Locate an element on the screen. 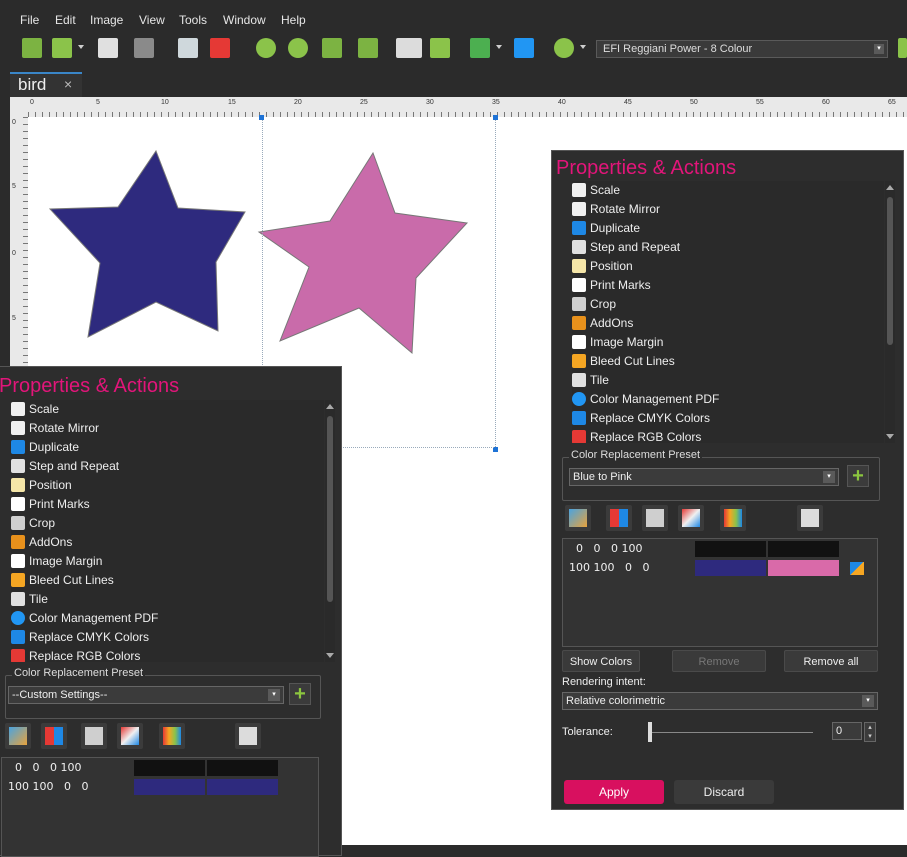 Image resolution: width=907 pixels, height=857 pixels. replace-icon is located at coordinates (857, 568).